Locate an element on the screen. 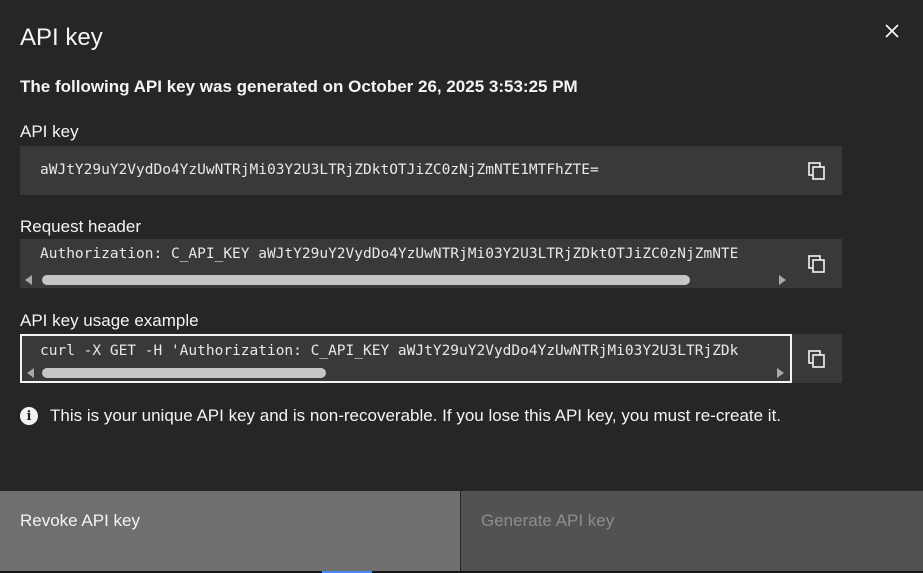 The height and width of the screenshot is (573, 923). modal-footer: Revoke API key Generate API key is located at coordinates (461, 531).